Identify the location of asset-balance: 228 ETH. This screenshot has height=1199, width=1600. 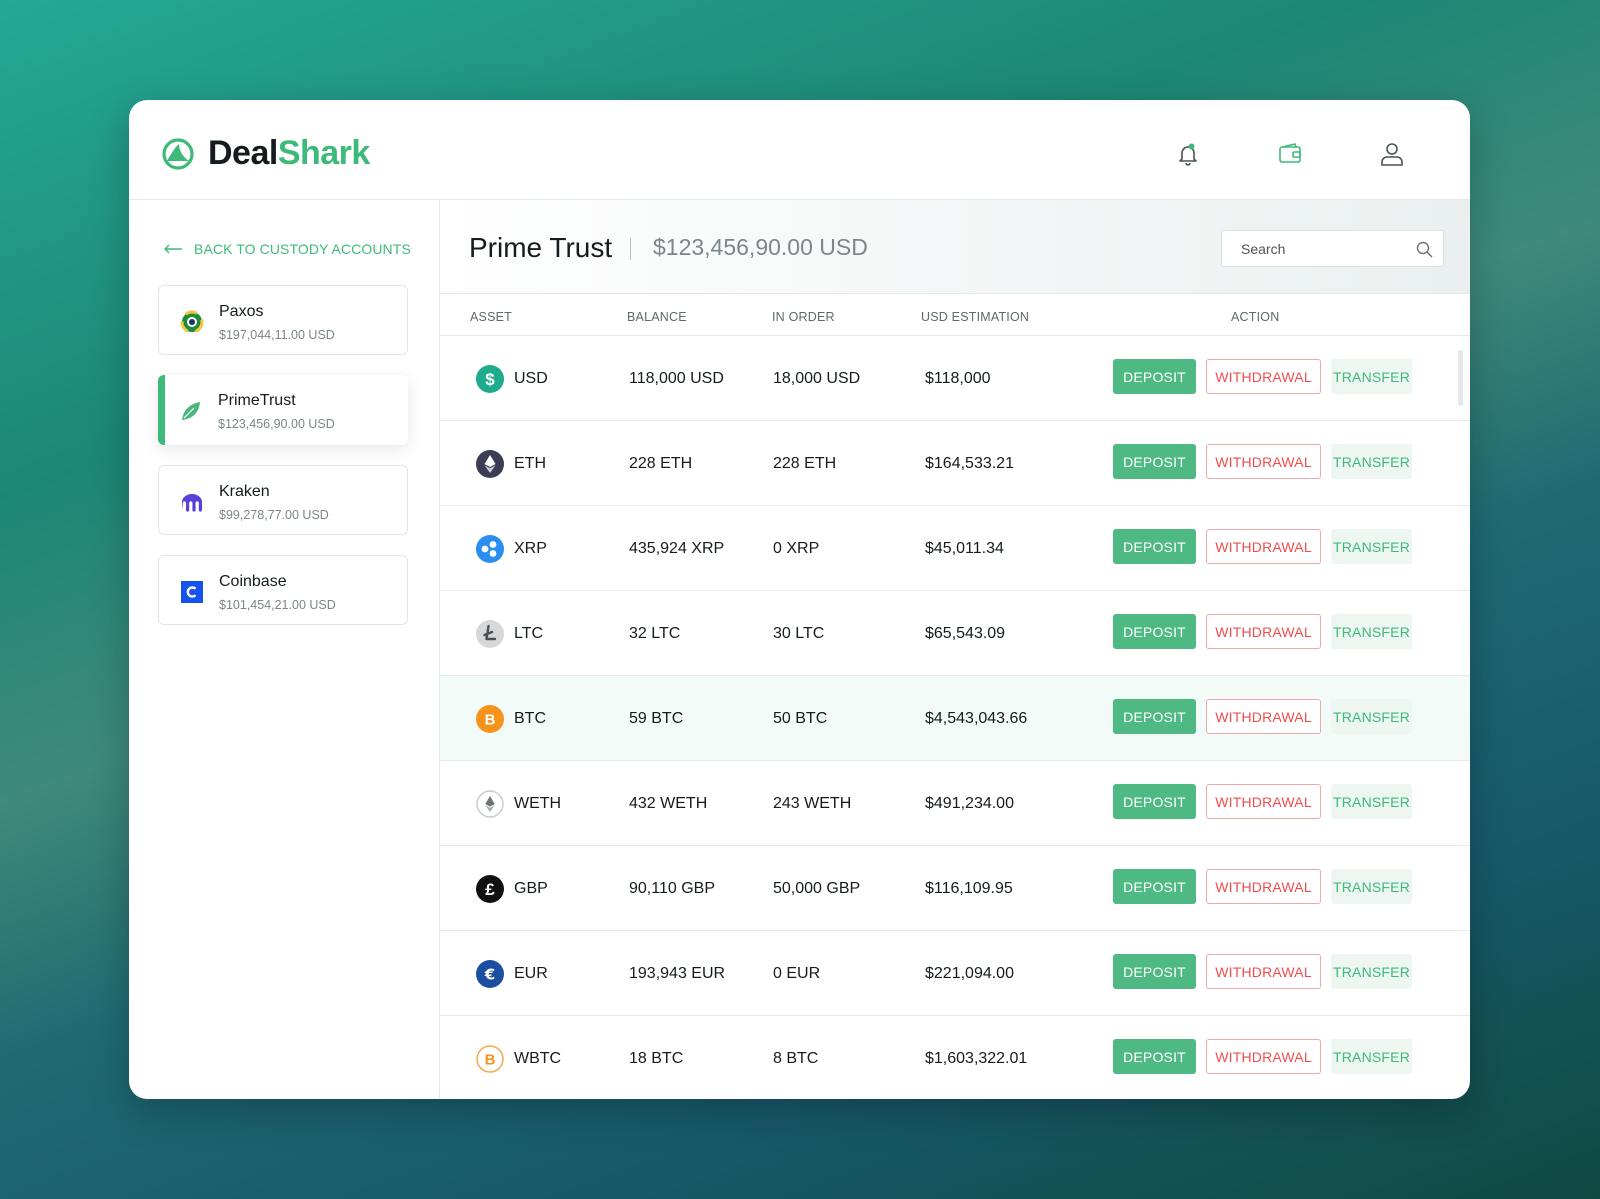
(661, 463).